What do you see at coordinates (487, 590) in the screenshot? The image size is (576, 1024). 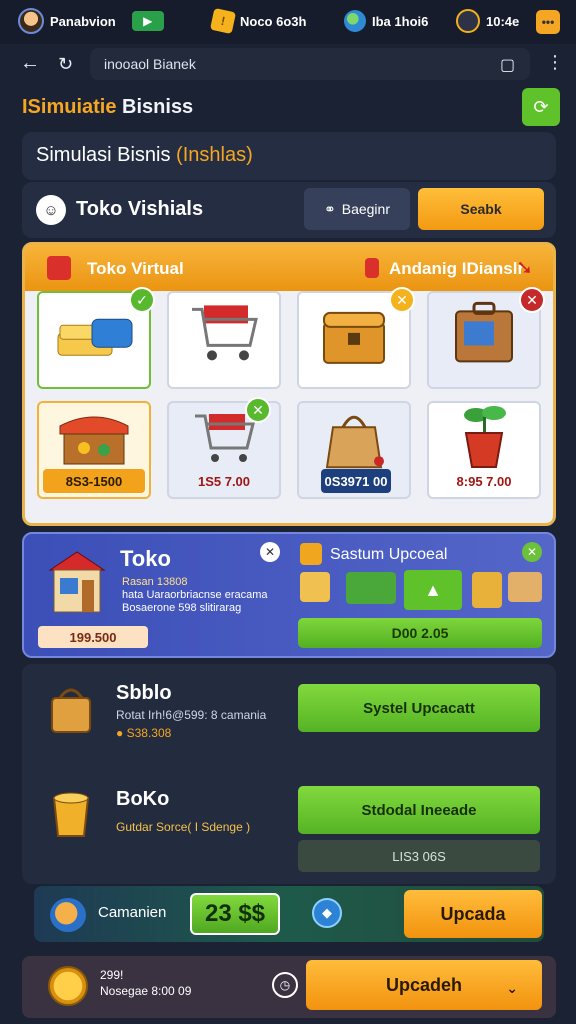 I see `bucket-icon` at bounding box center [487, 590].